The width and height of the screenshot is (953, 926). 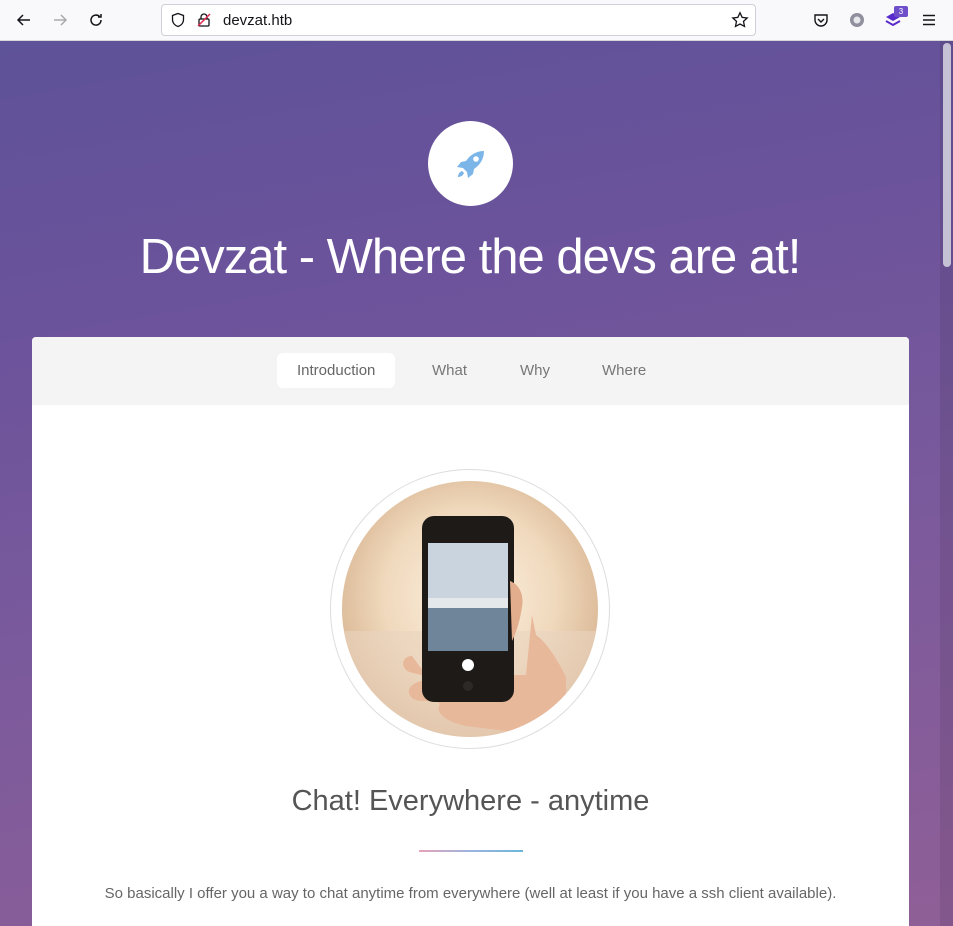 I want to click on reload-button, so click(x=96, y=20).